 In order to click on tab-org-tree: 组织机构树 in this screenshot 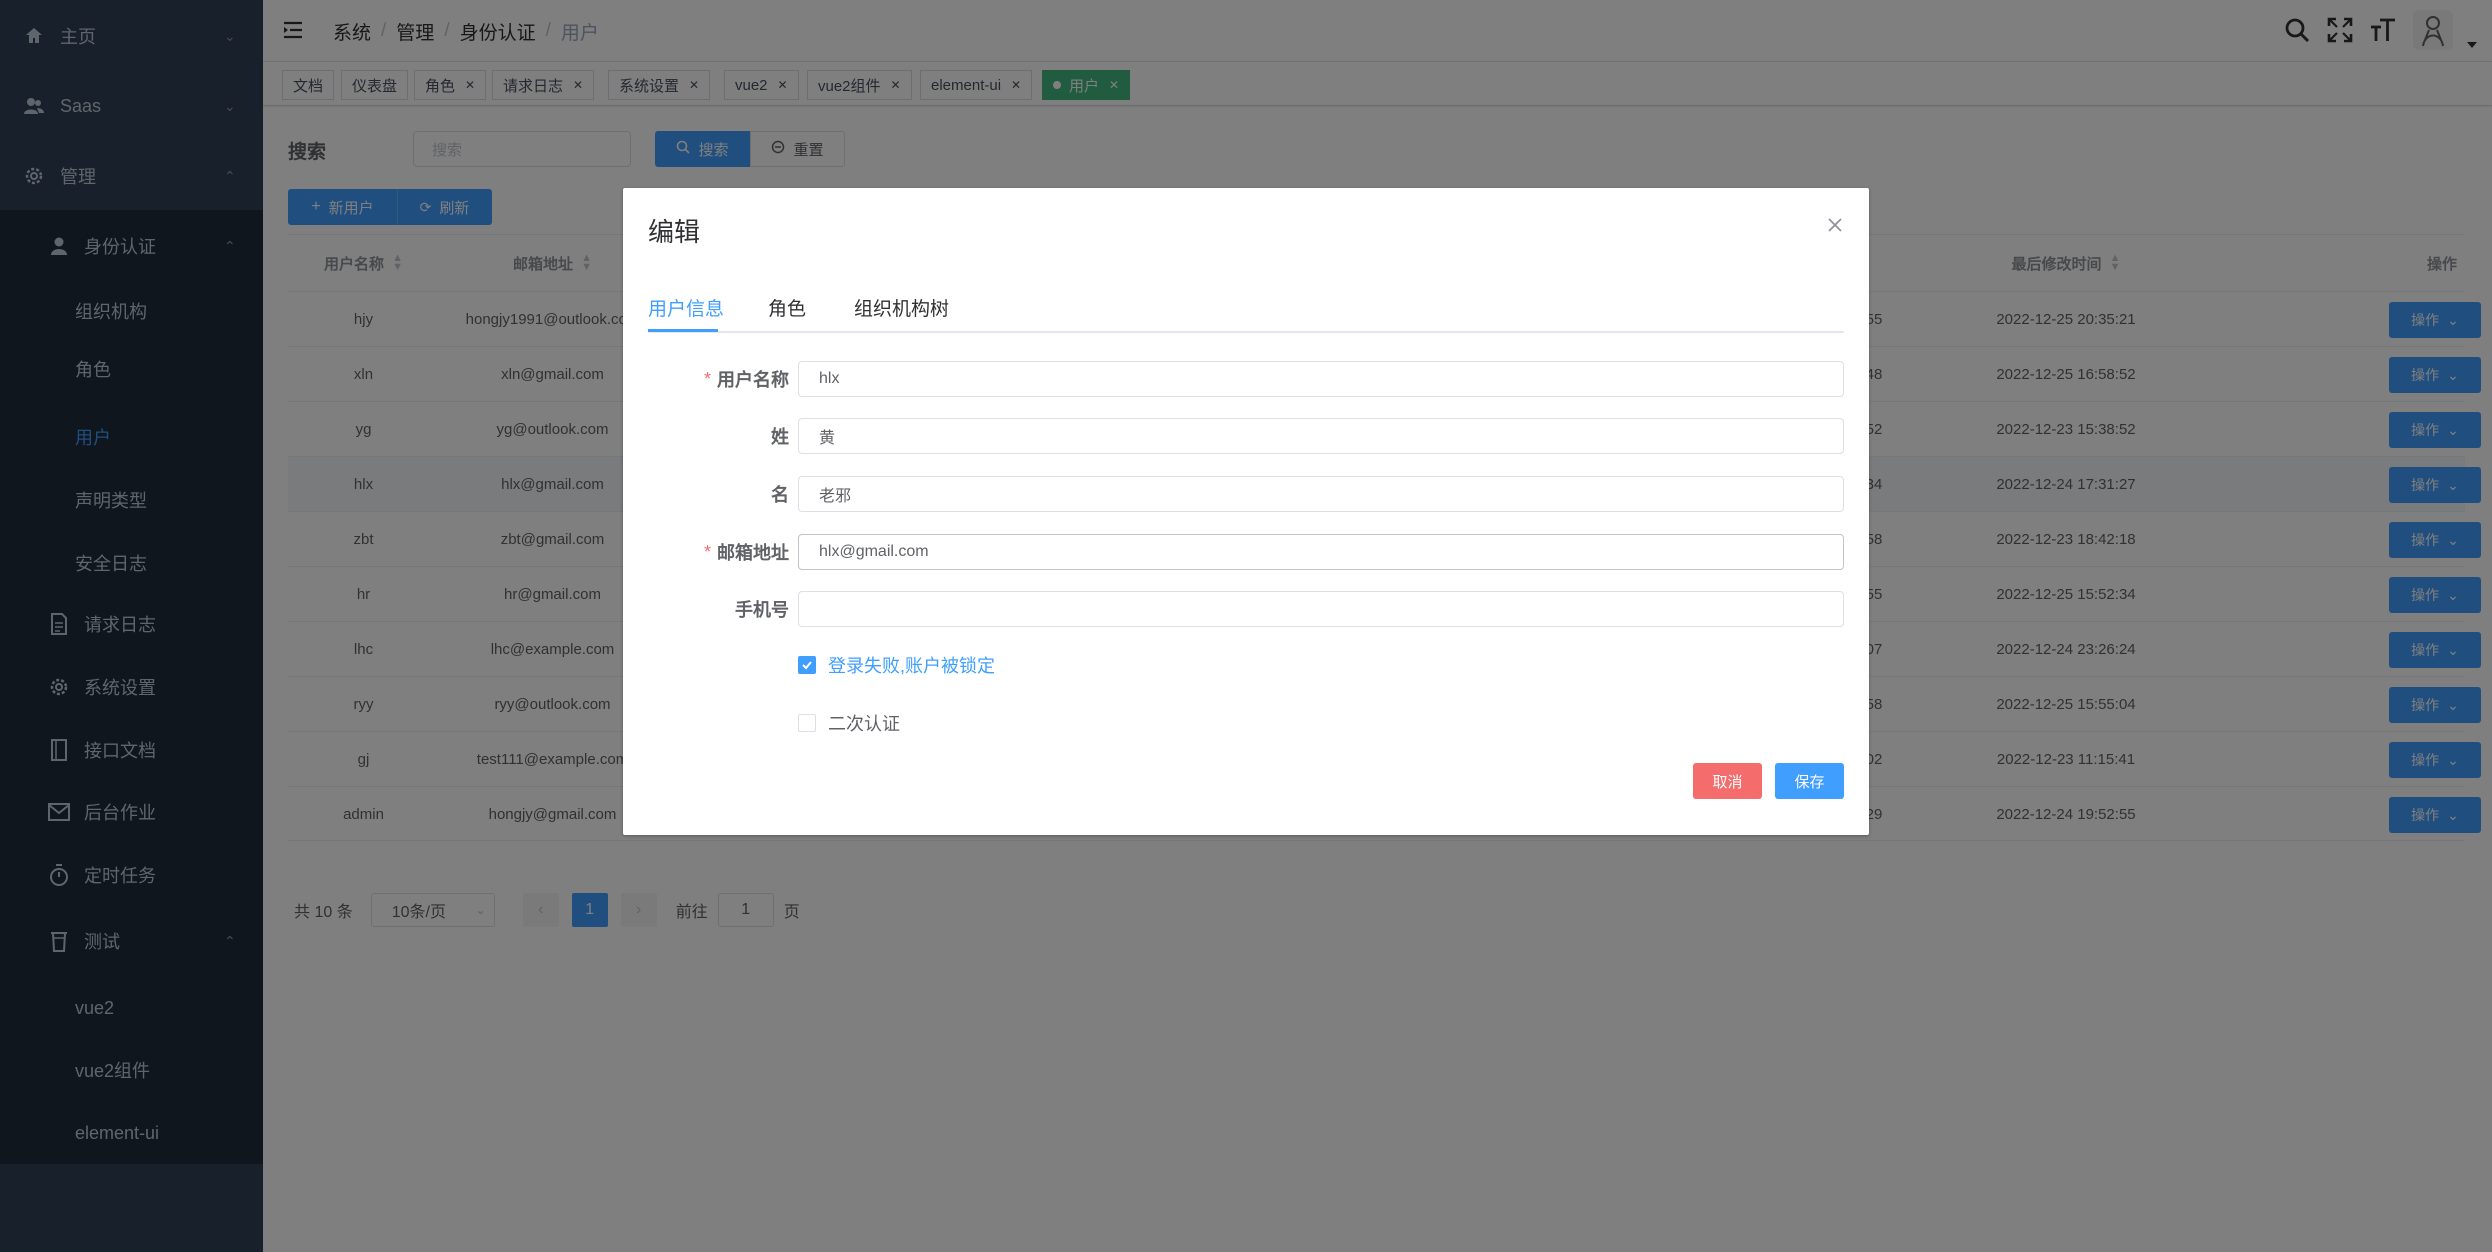, I will do `click(901, 307)`.